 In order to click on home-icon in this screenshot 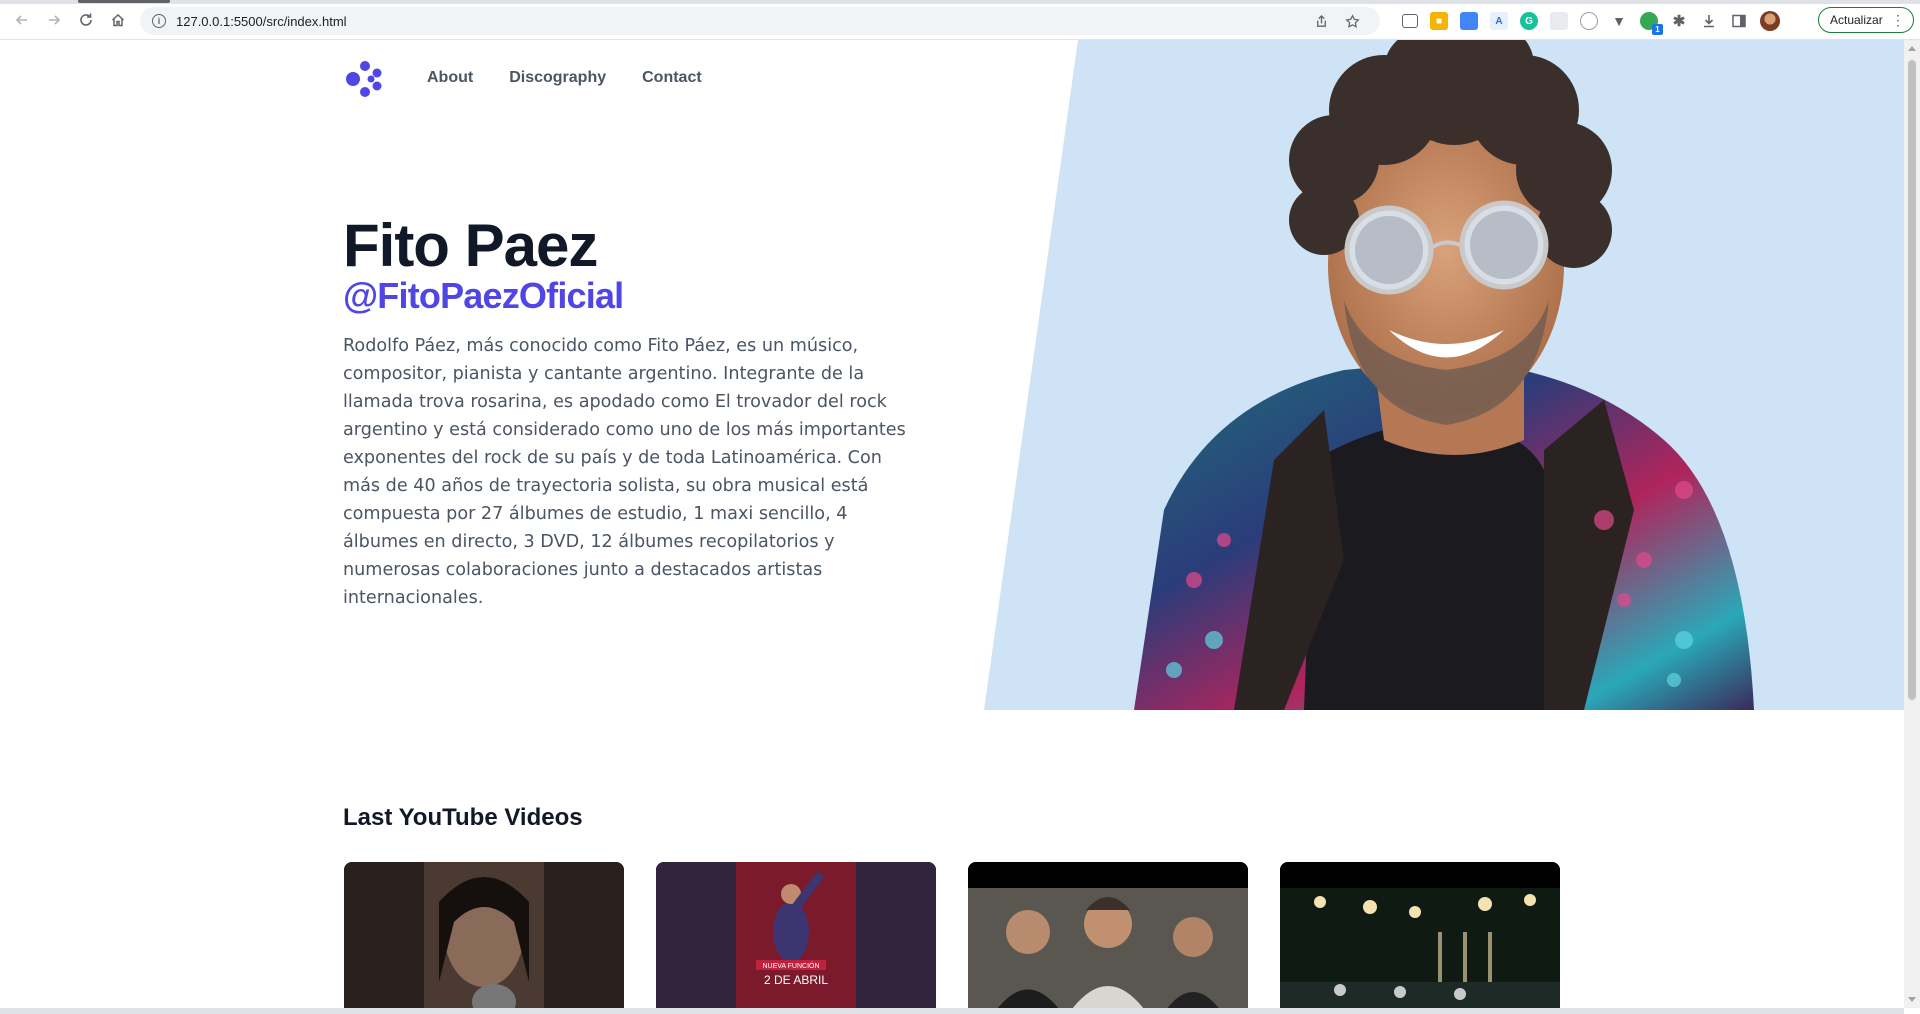, I will do `click(118, 20)`.